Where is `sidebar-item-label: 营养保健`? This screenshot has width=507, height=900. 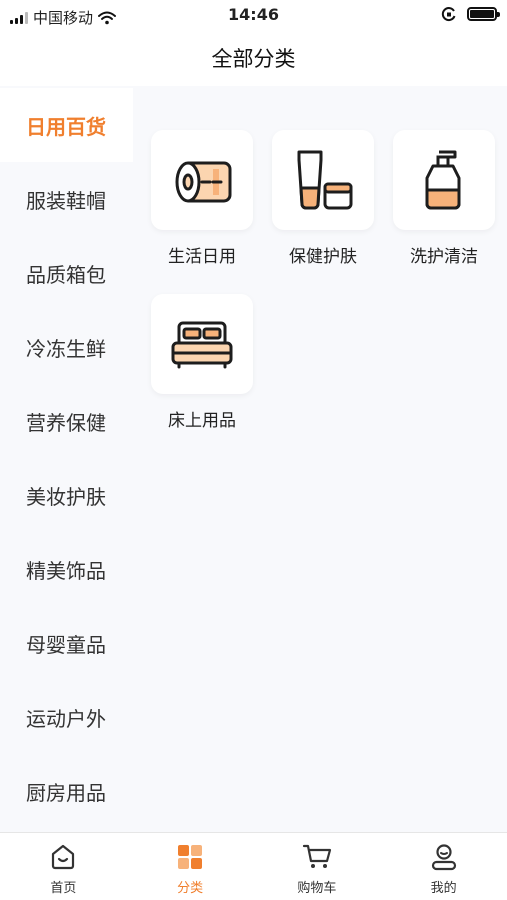 sidebar-item-label: 营养保健 is located at coordinates (66, 422).